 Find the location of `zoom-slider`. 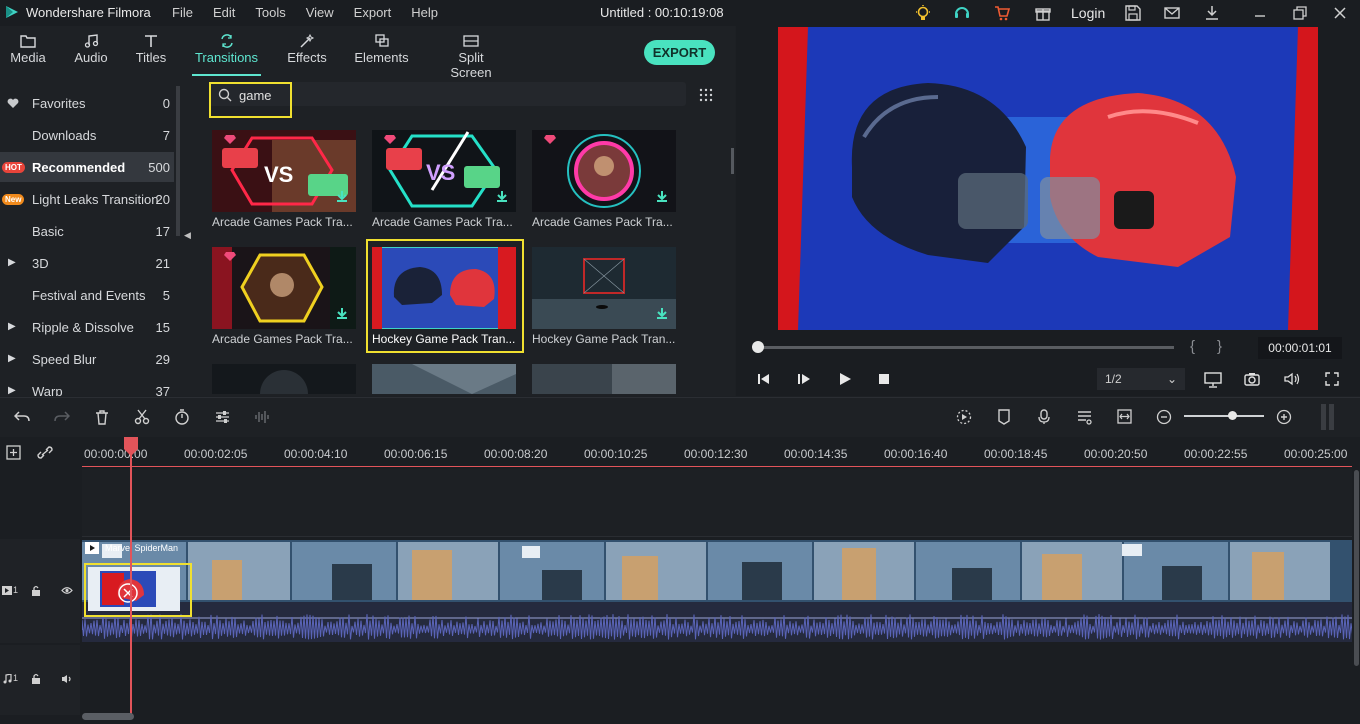

zoom-slider is located at coordinates (1224, 416).